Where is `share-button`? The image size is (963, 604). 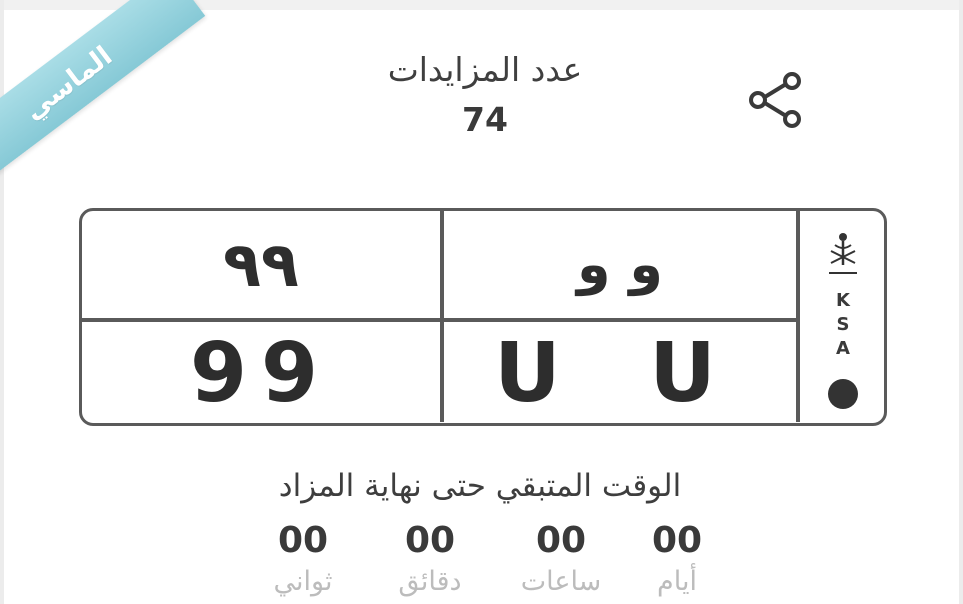 share-button is located at coordinates (776, 100).